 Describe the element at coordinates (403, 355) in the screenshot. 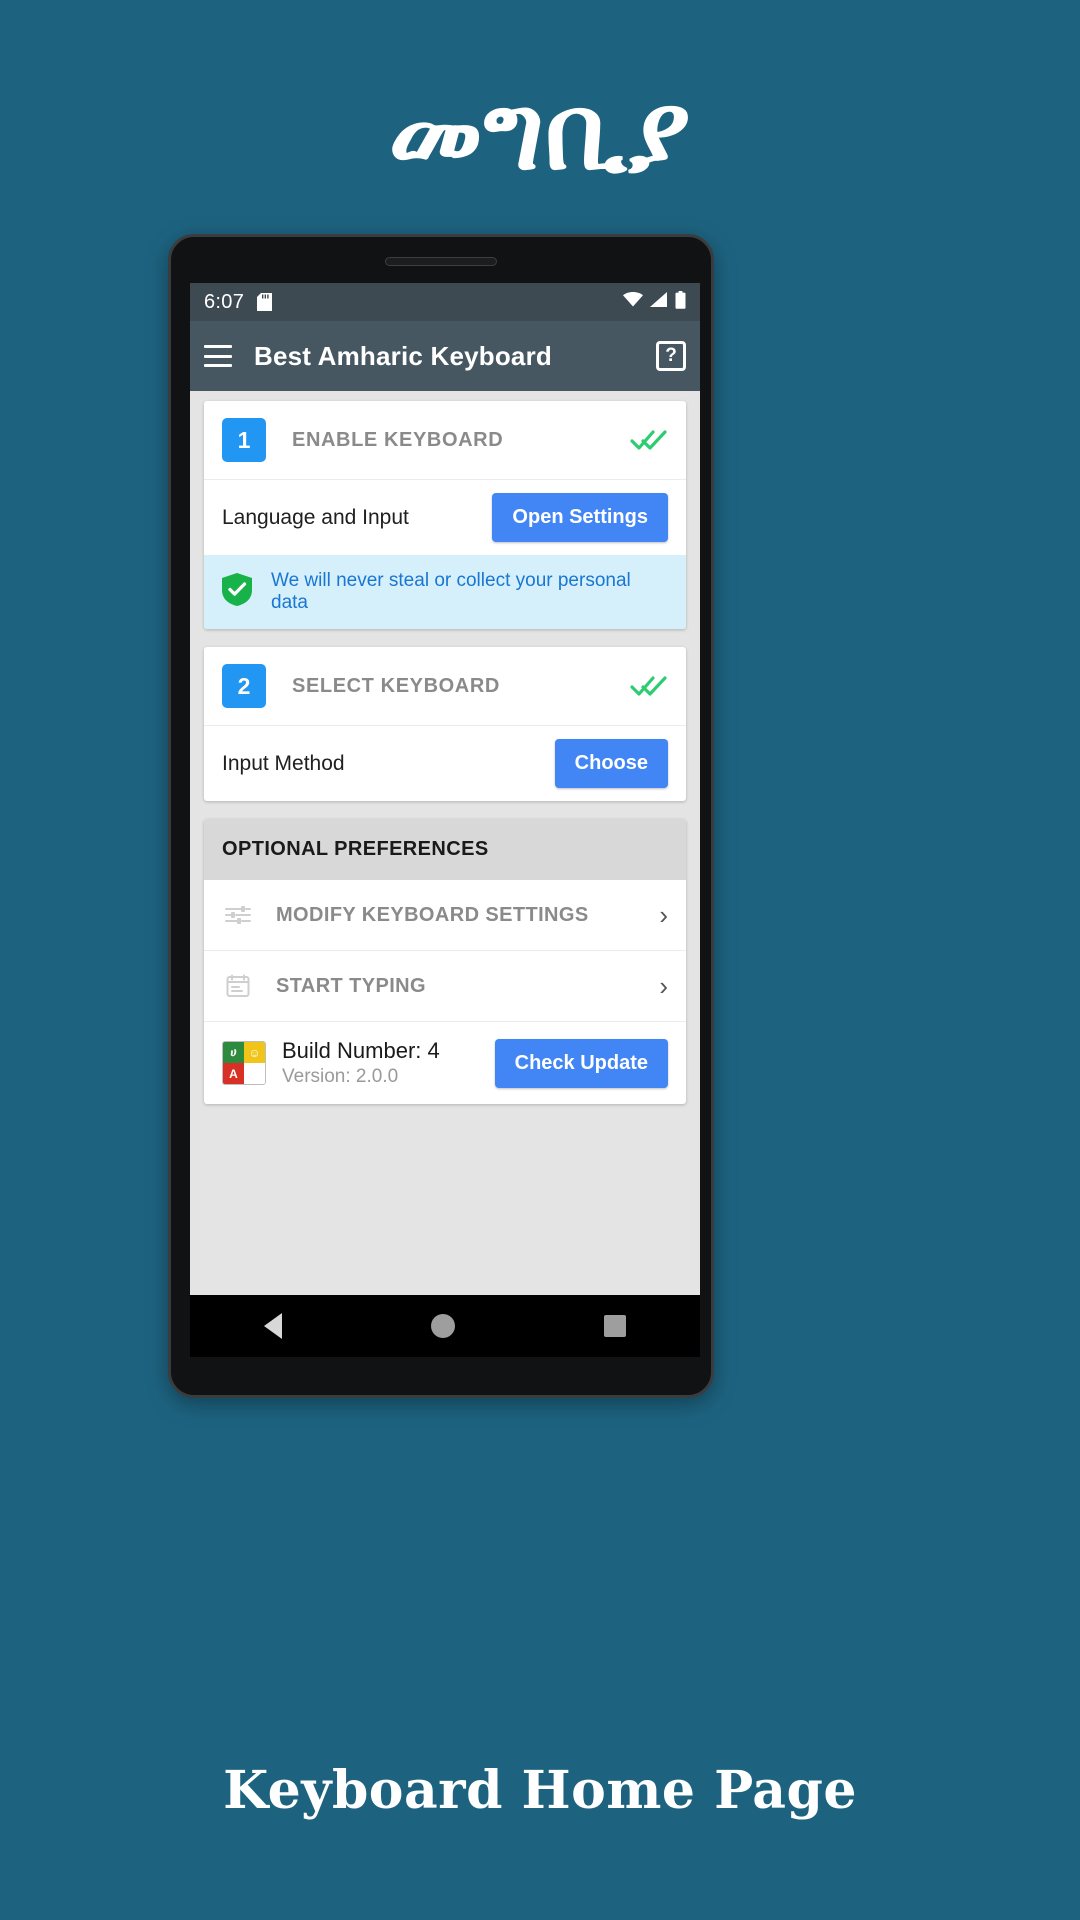

I see `app-bar-title: Best Amharic Keyboard` at that location.